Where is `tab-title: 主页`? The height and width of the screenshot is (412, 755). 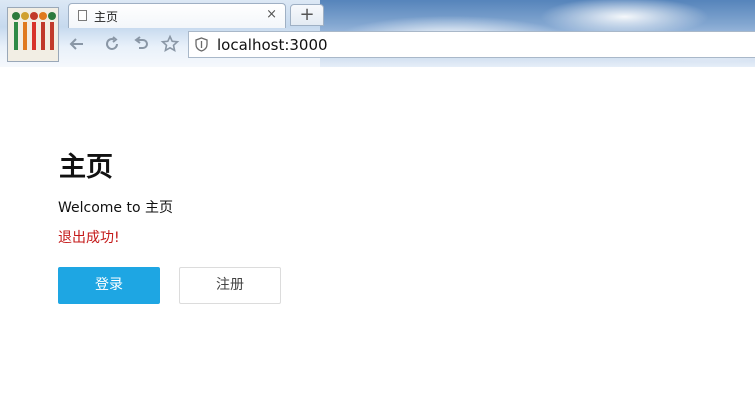 tab-title: 主页 is located at coordinates (106, 17).